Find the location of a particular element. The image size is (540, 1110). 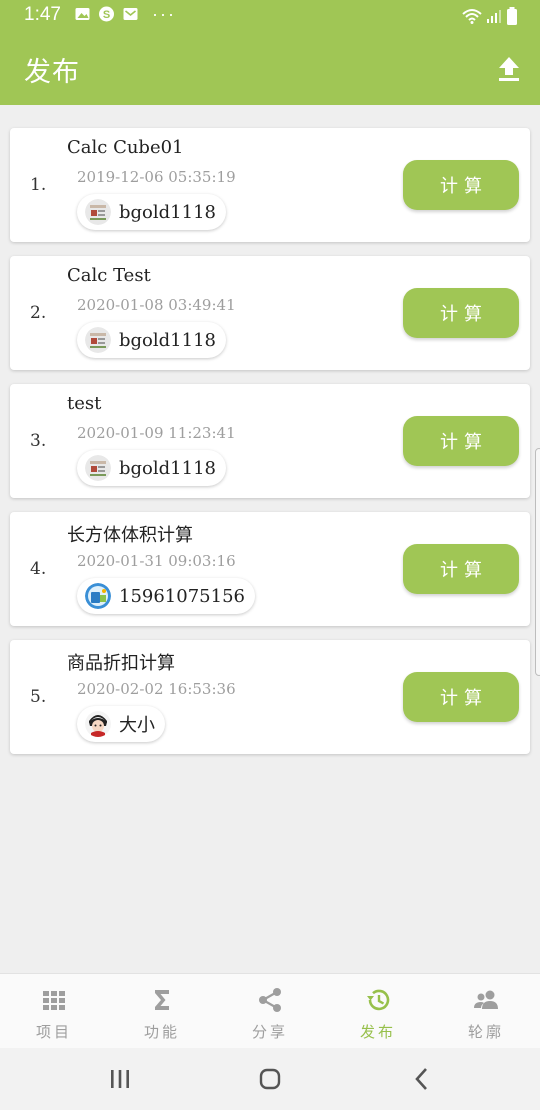

item-index: 5. is located at coordinates (38, 697).